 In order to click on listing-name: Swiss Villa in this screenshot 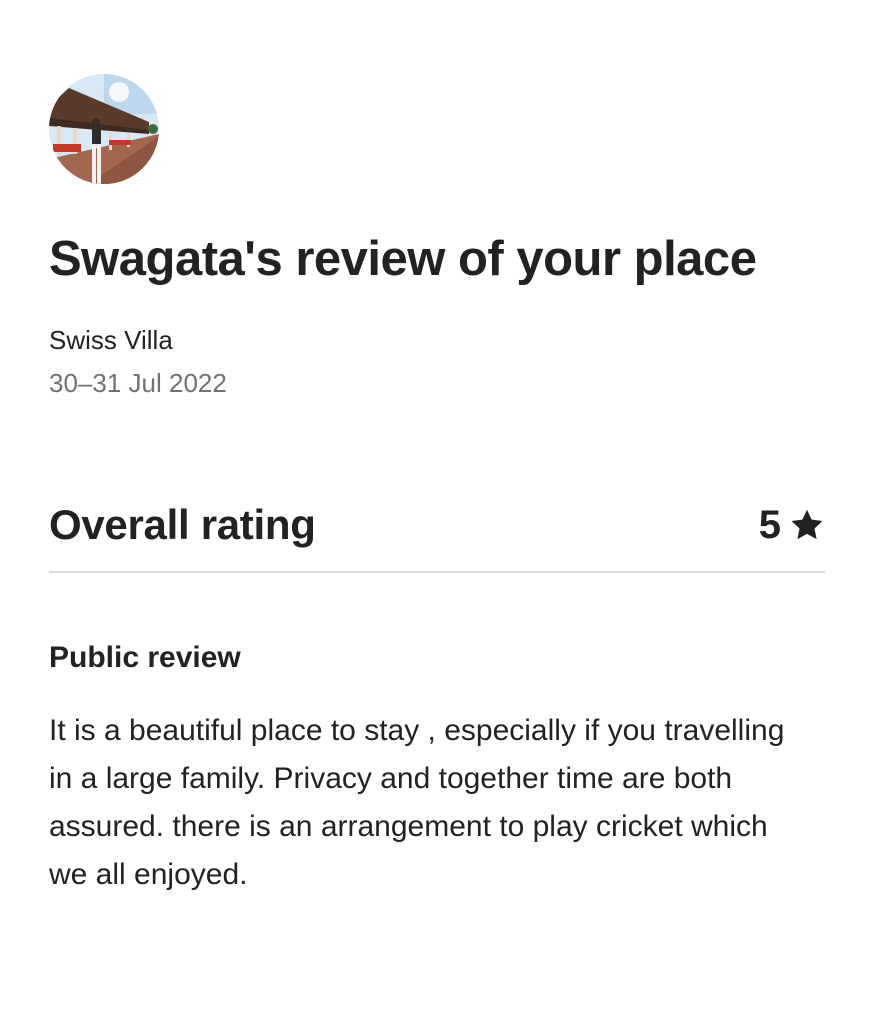, I will do `click(111, 339)`.